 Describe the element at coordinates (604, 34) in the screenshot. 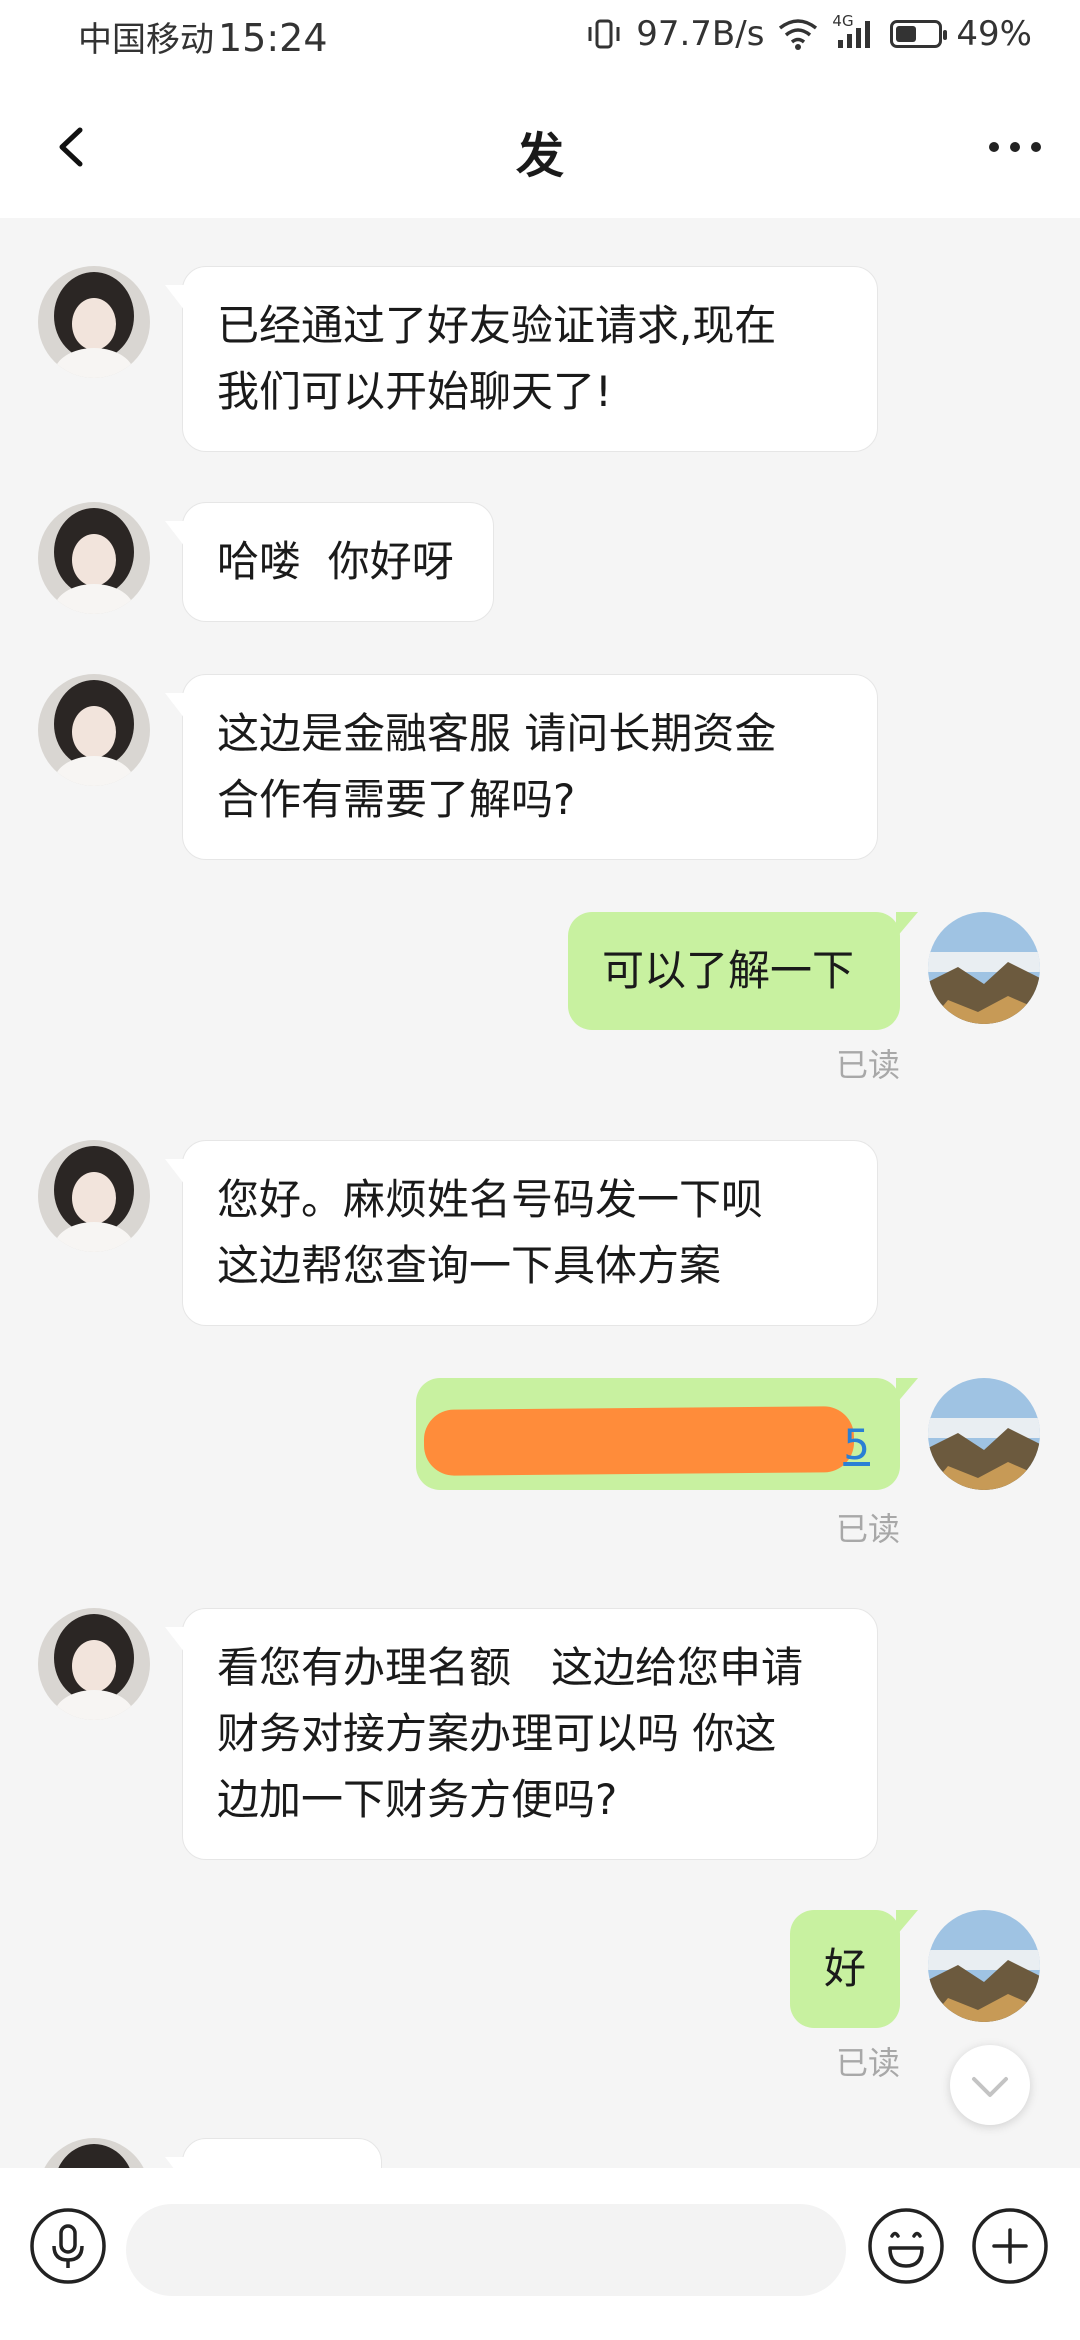

I see `vibrate-icon` at that location.